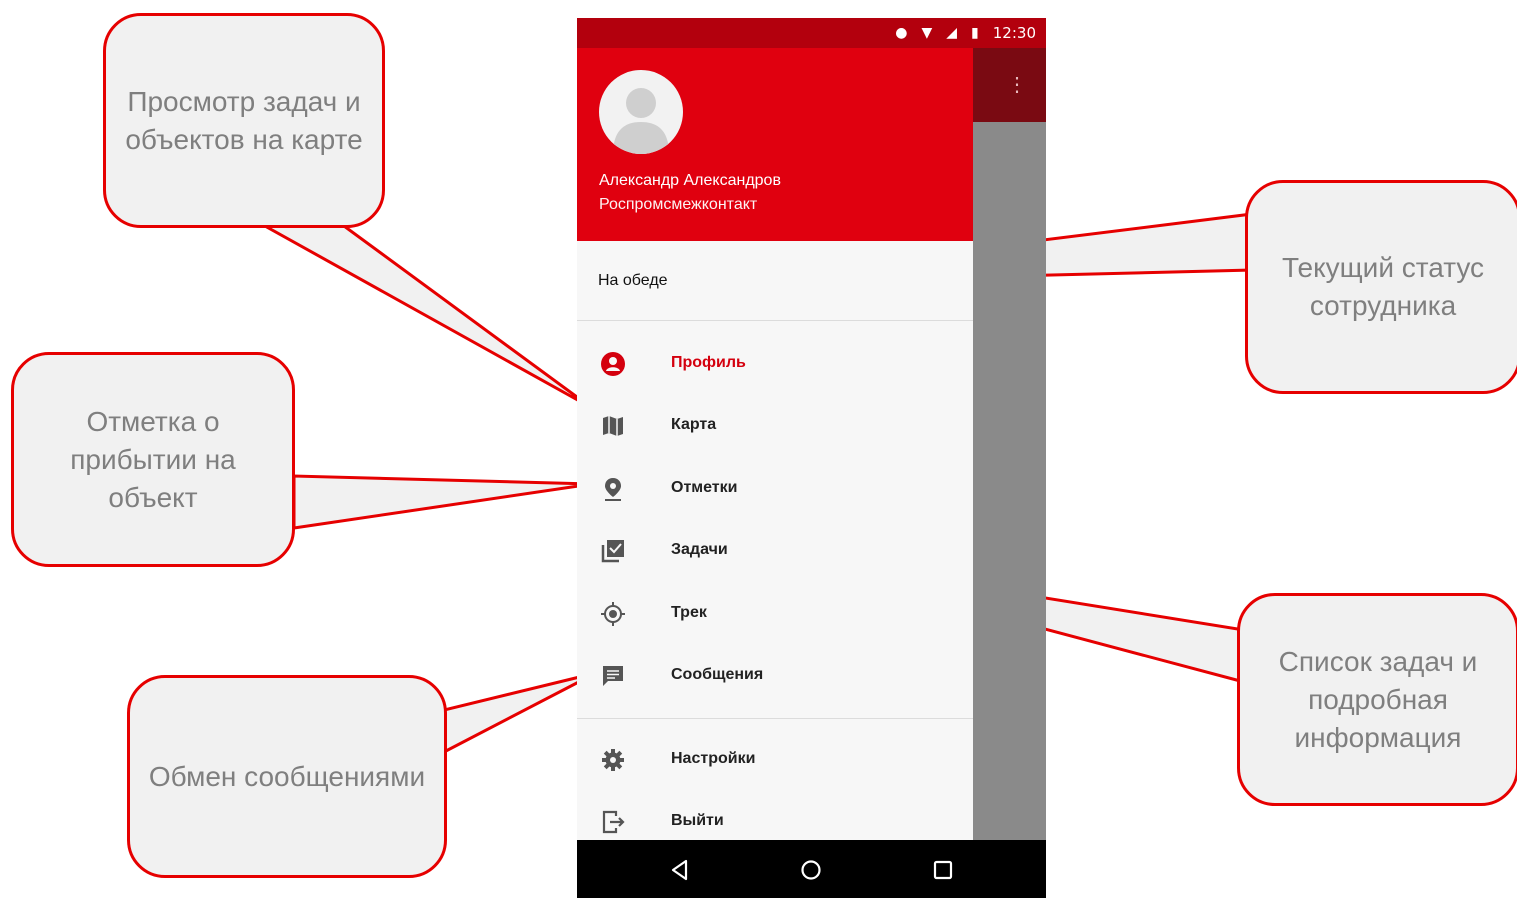 Image resolution: width=1517 pixels, height=898 pixels. What do you see at coordinates (426, 317) in the screenshot?
I see `pointer-map` at bounding box center [426, 317].